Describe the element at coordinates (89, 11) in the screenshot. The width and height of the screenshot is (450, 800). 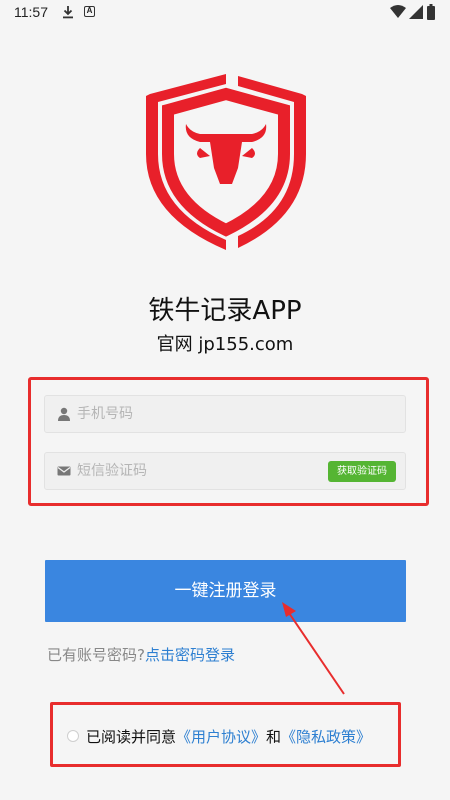
I see `notification-a-icon: A` at that location.